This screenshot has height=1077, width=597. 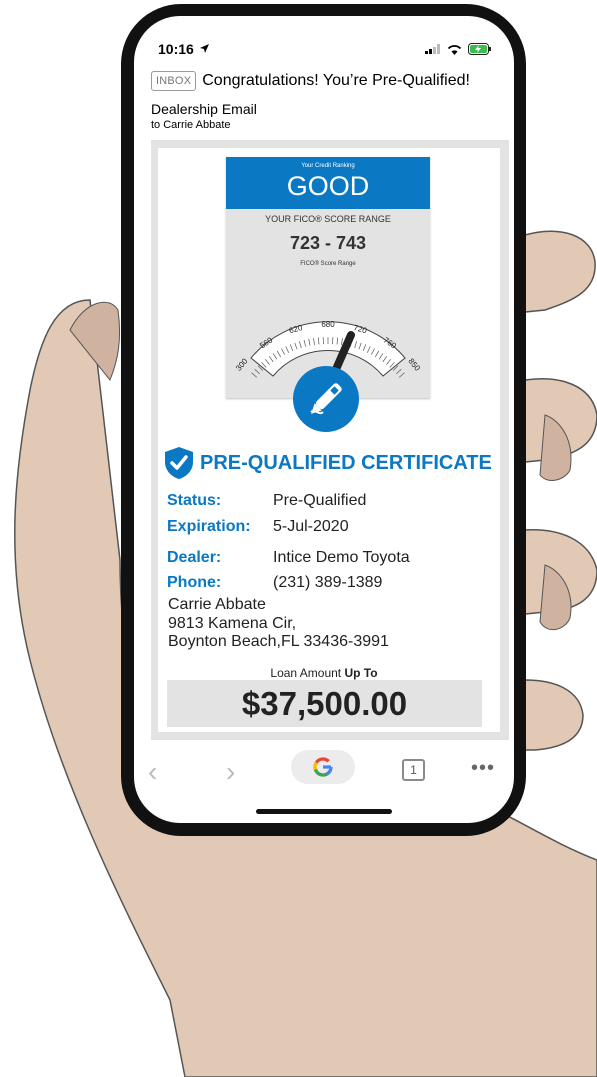 What do you see at coordinates (346, 462) in the screenshot?
I see `certificate-title: PRE-QUALIFIED CERTIFICATE` at bounding box center [346, 462].